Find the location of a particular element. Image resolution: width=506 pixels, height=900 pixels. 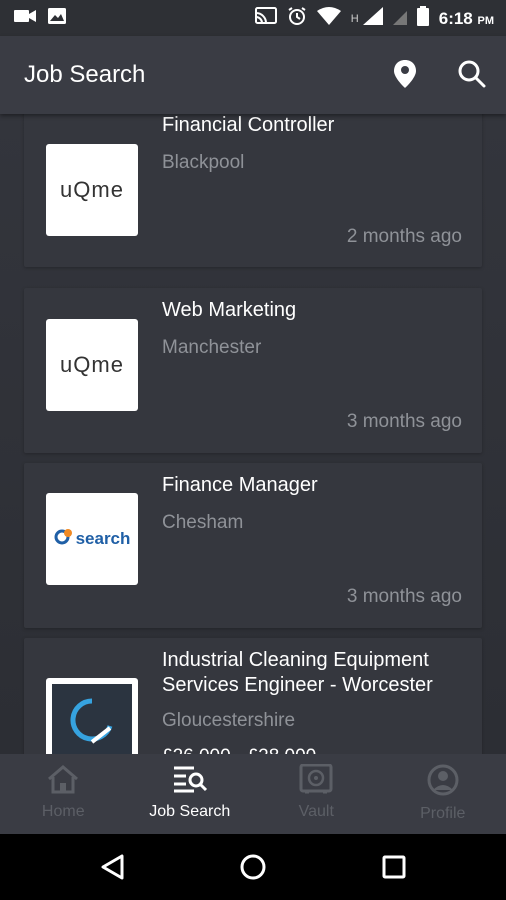

back-icon is located at coordinates (112, 867).